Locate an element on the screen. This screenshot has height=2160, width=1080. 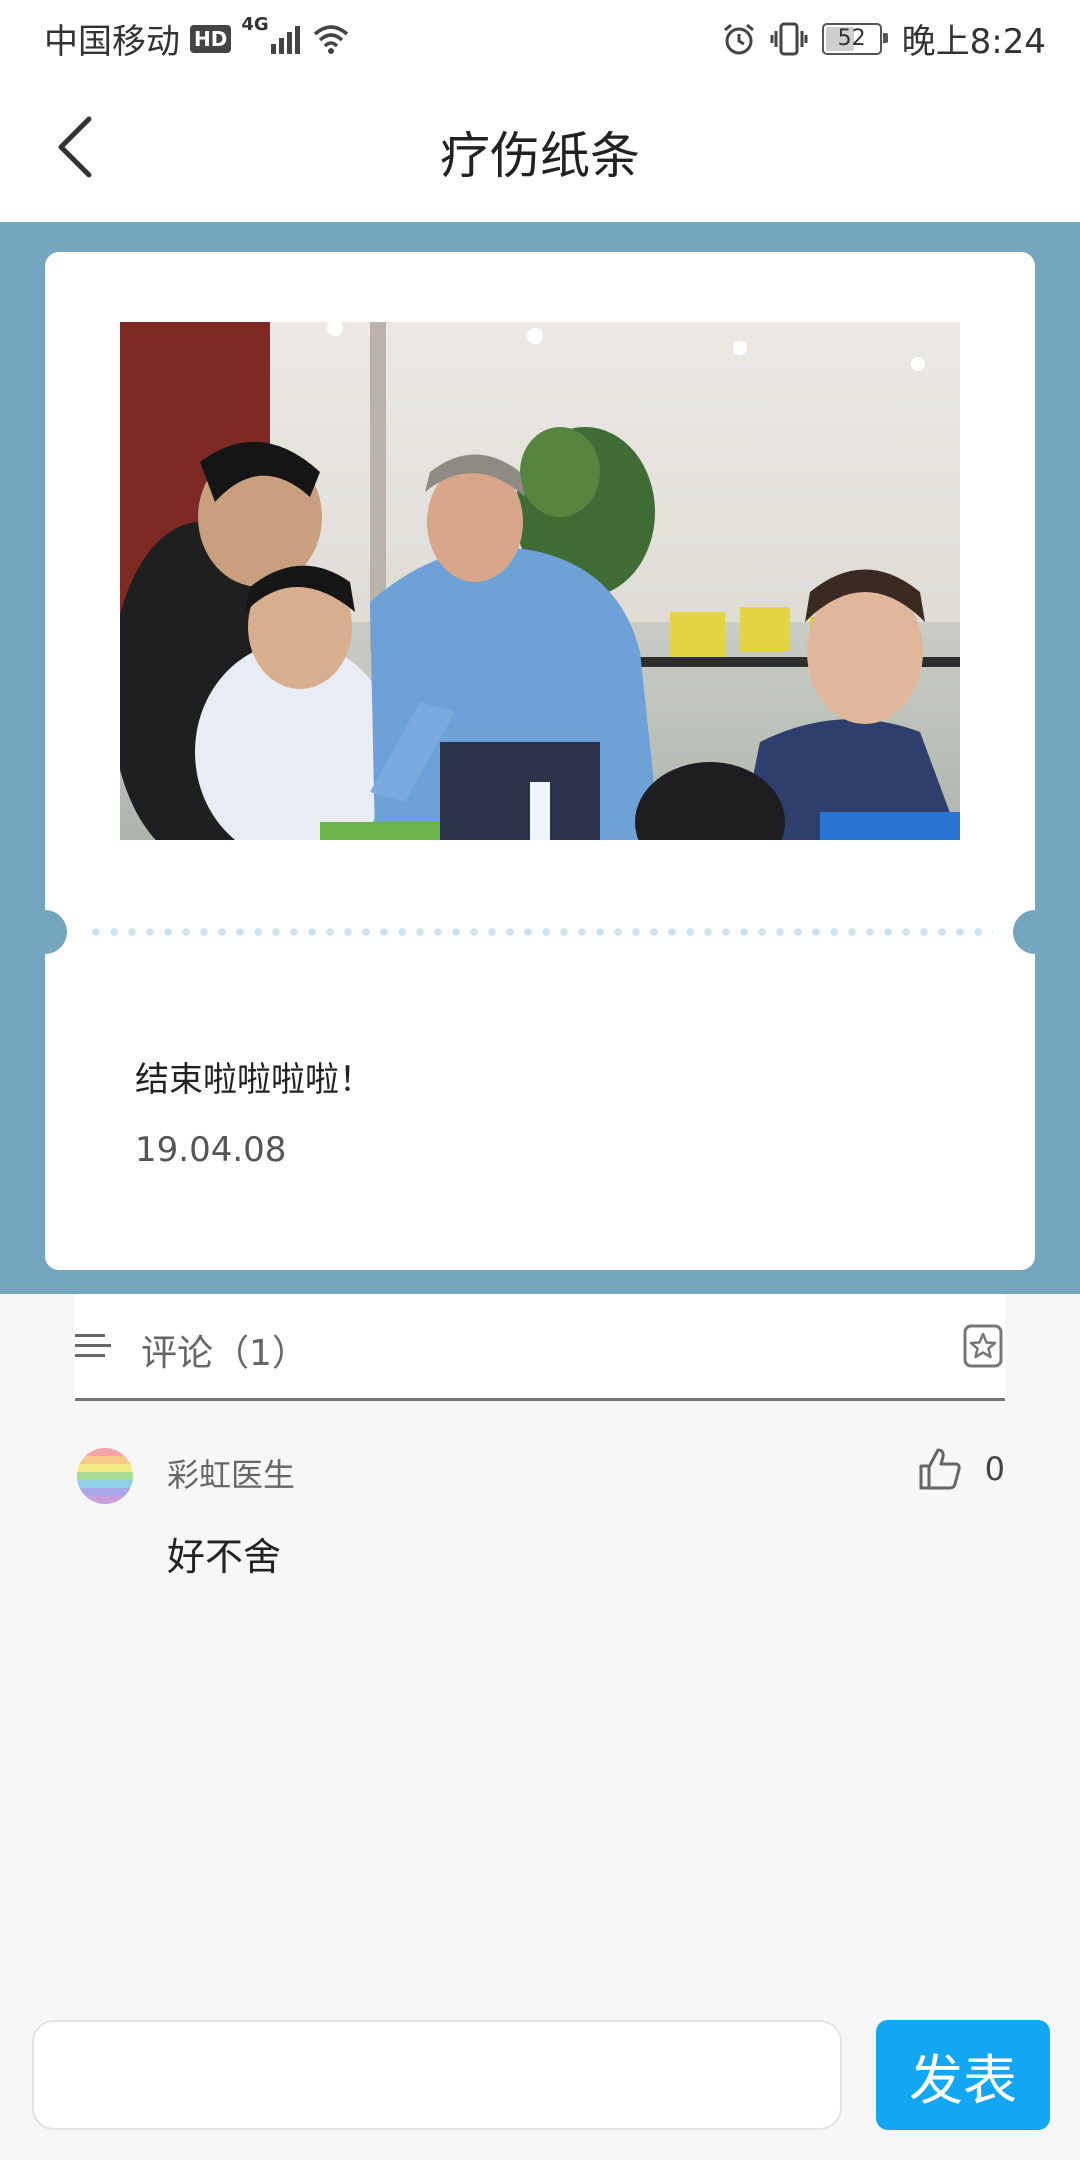
card-notch-left is located at coordinates (45, 932).